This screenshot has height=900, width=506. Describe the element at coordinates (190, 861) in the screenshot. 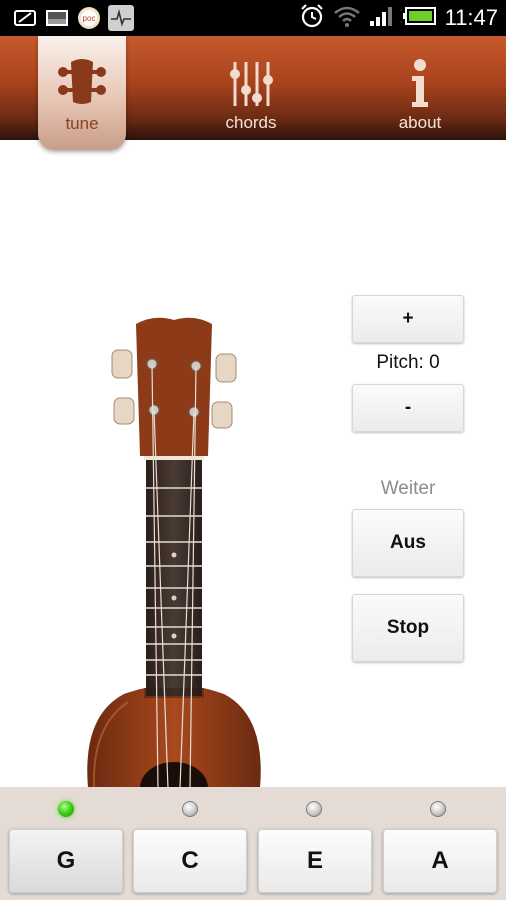

I see `string-c-button: C` at that location.